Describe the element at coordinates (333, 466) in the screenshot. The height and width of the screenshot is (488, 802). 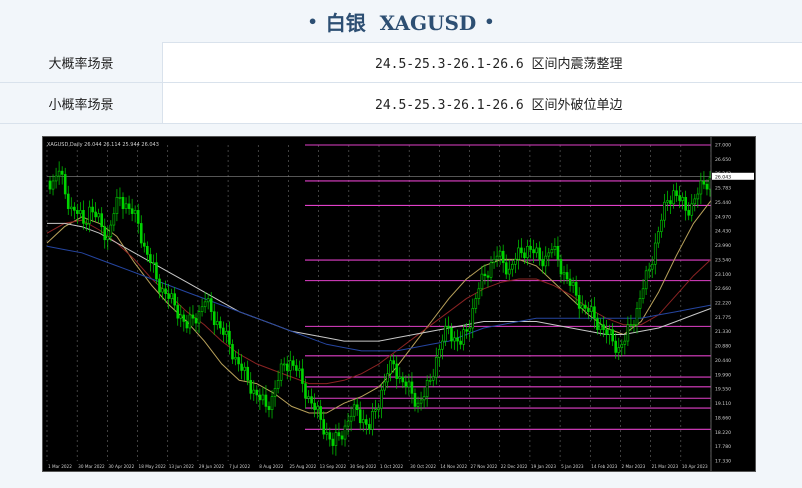
I see `x-tick-label: 13 Sep 2022` at that location.